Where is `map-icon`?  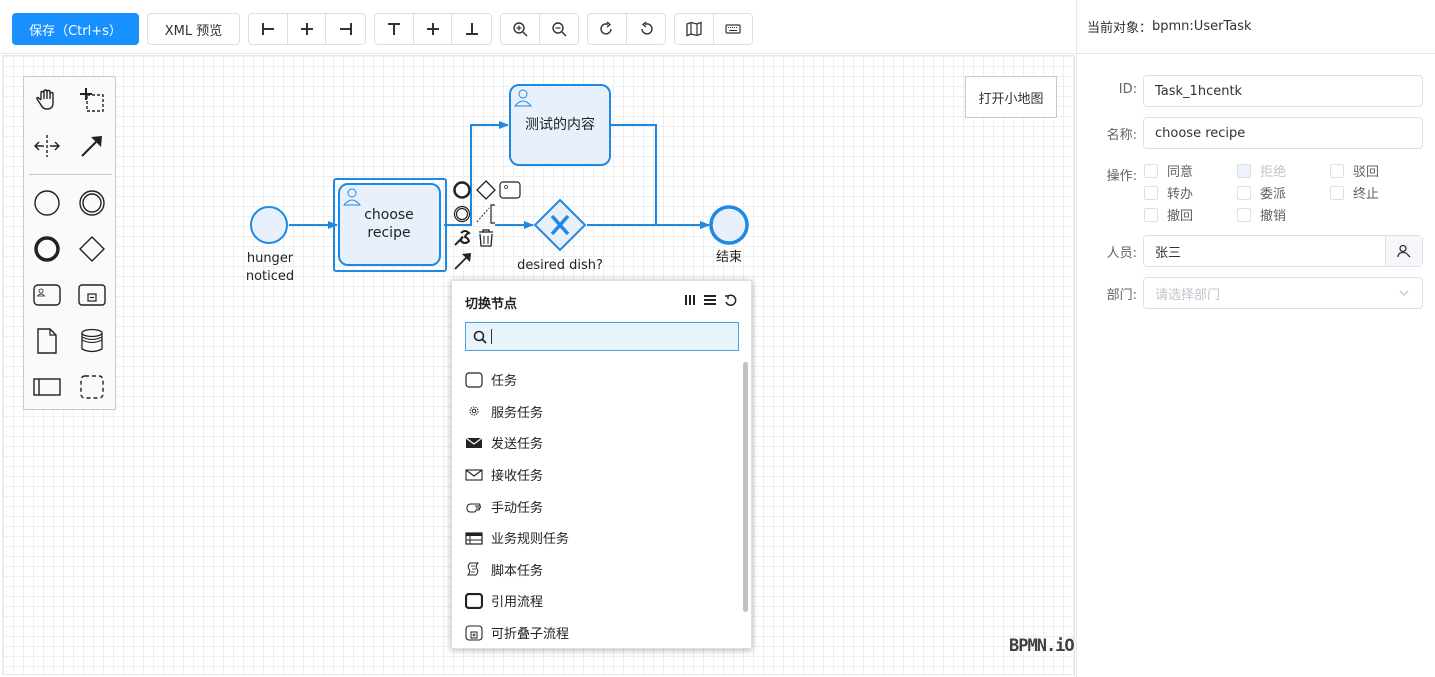 map-icon is located at coordinates (694, 29).